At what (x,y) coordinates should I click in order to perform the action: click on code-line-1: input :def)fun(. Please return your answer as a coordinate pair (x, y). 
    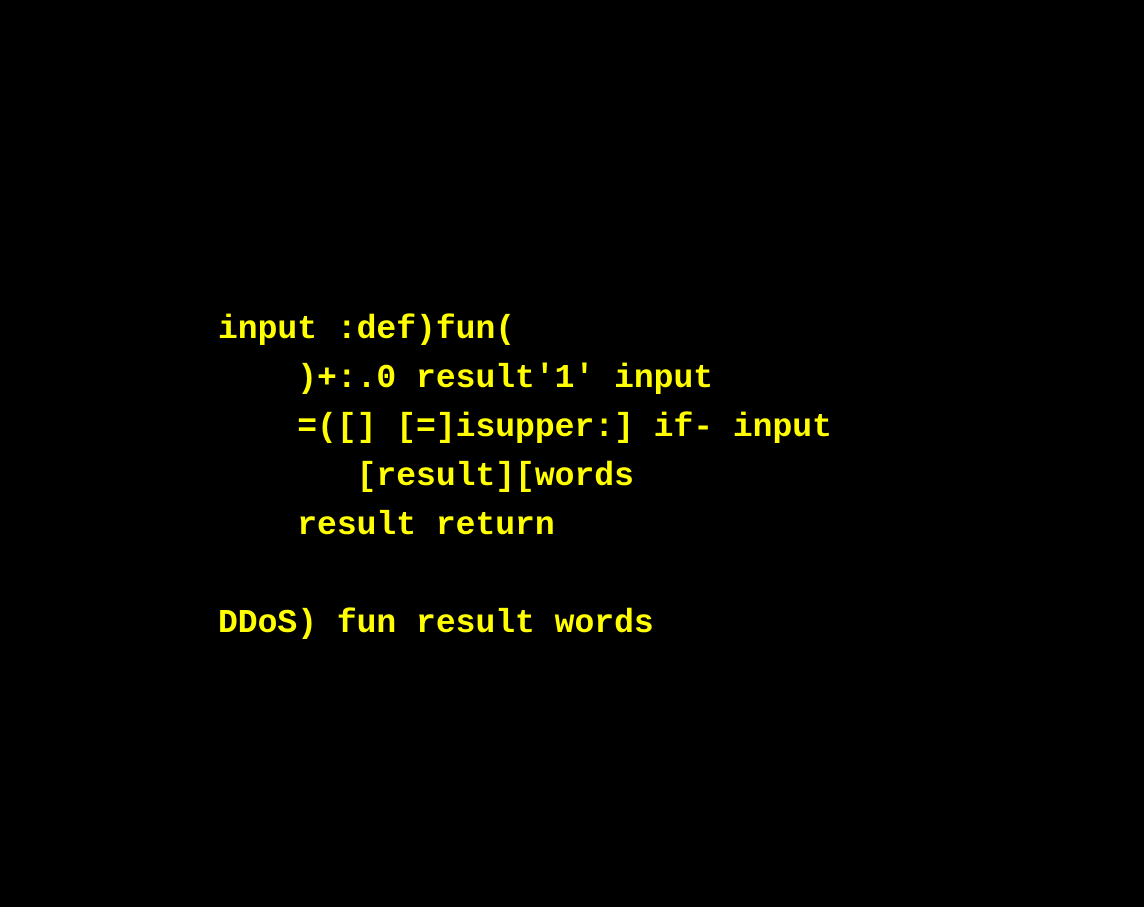
    Looking at the image, I should click on (367, 329).